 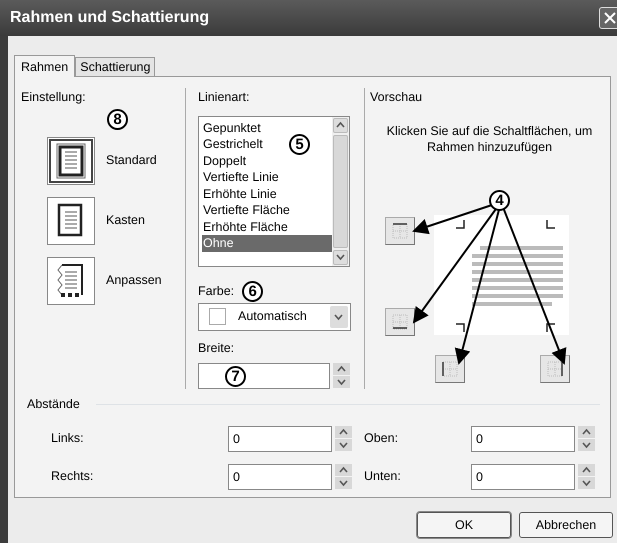 What do you see at coordinates (231, 128) in the screenshot?
I see `list-item: Gepunktet` at bounding box center [231, 128].